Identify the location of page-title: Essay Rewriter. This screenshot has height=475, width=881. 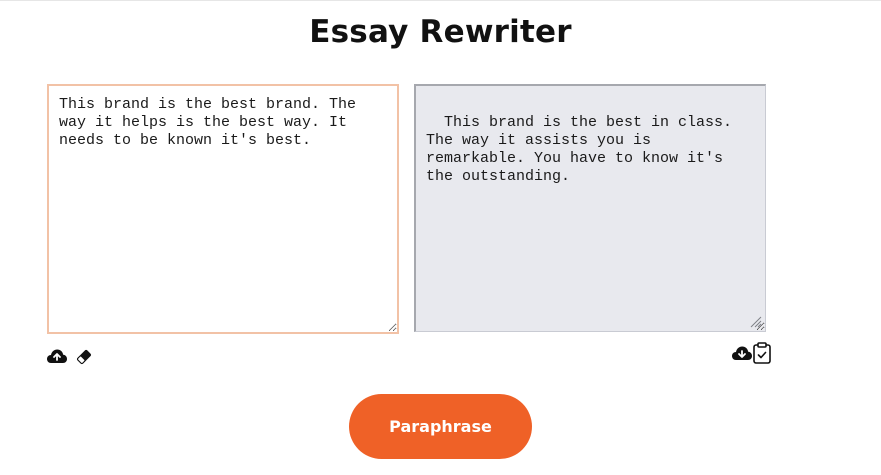
(440, 32).